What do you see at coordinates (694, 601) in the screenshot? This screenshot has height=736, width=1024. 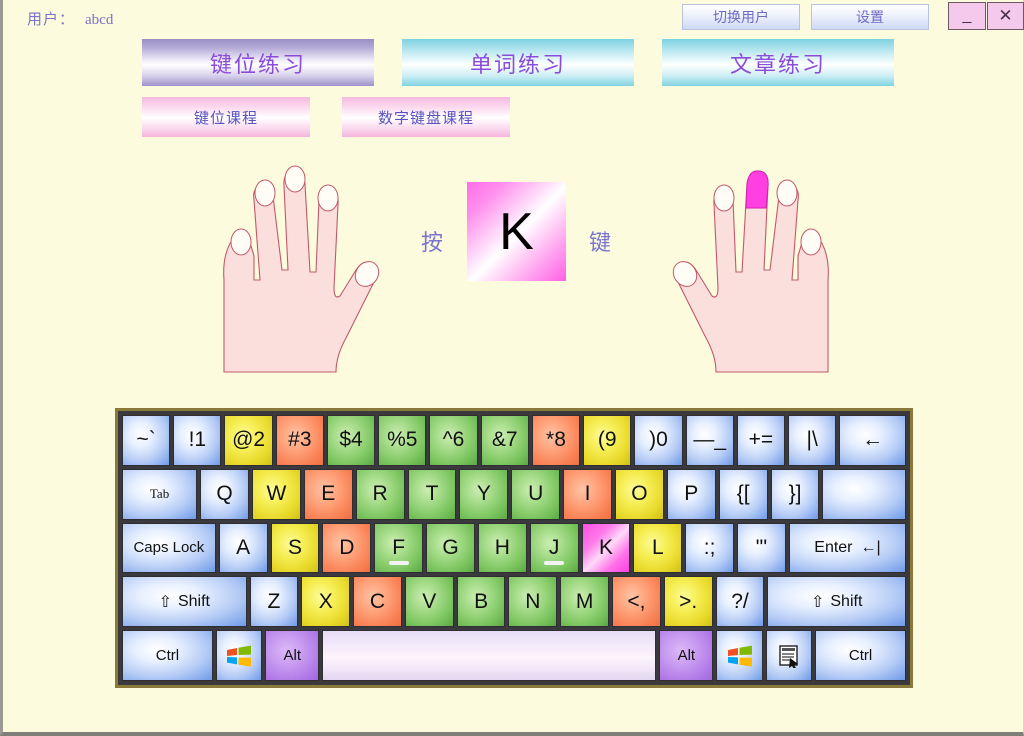 I see `key-legend-bottom: .` at bounding box center [694, 601].